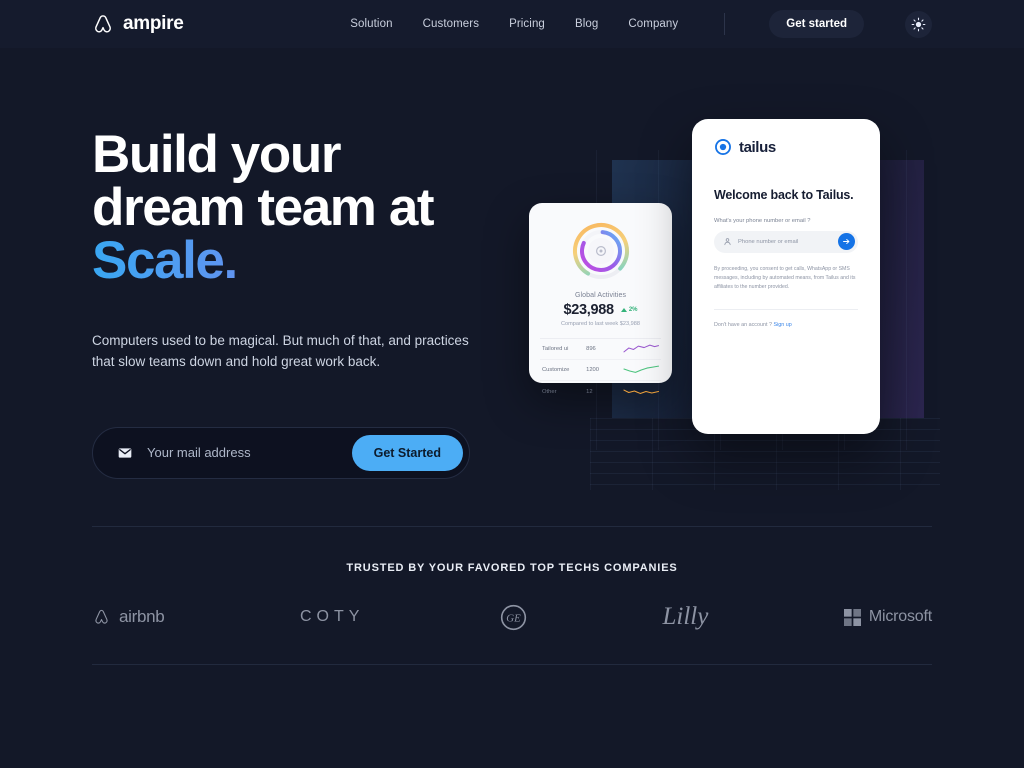 Image resolution: width=1024 pixels, height=768 pixels. Describe the element at coordinates (302, 260) in the screenshot. I see `hero-title-accent: Scale.` at that location.